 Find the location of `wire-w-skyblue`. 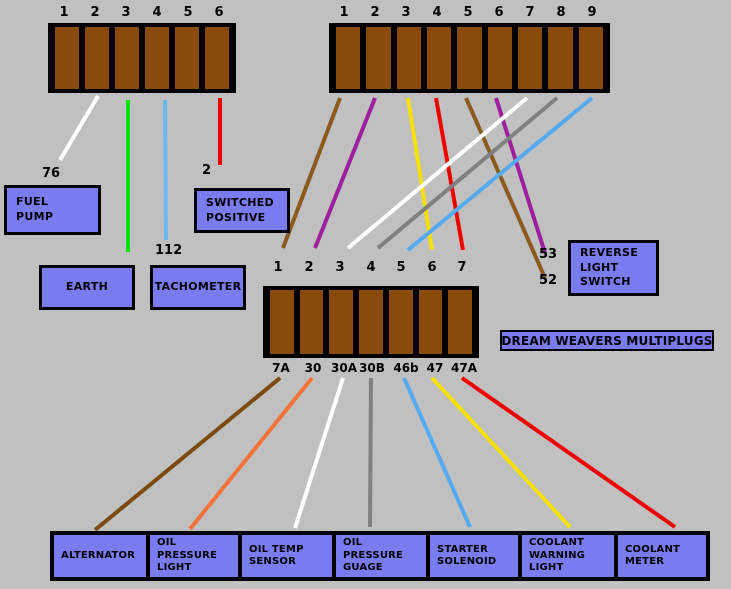

wire-w-skyblue is located at coordinates (500, 174).